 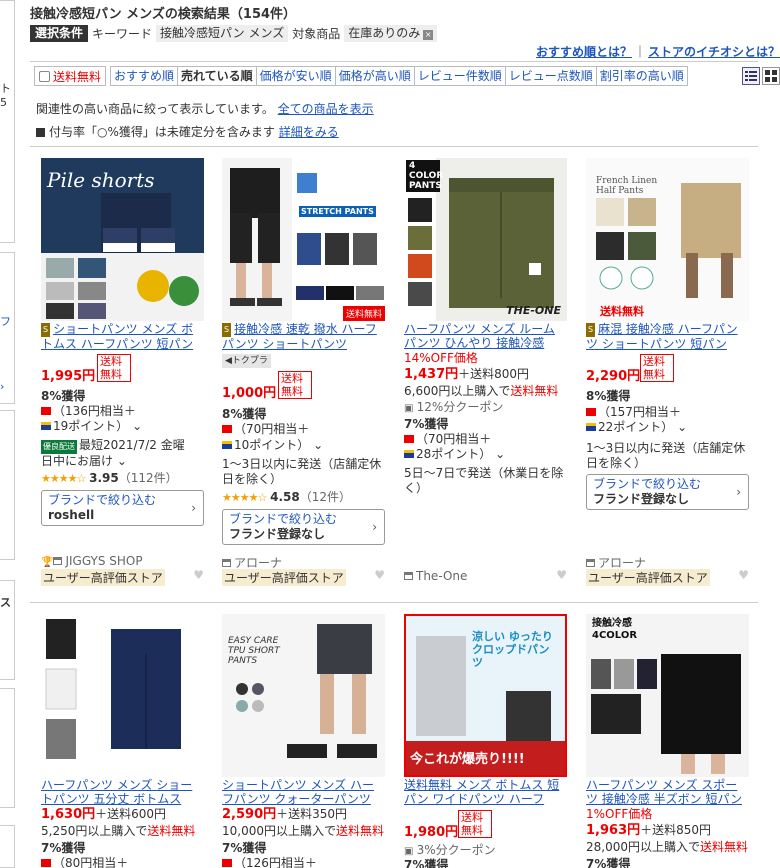 What do you see at coordinates (667, 695) in the screenshot?
I see `product-image: 接触冷感 4COLOR` at bounding box center [667, 695].